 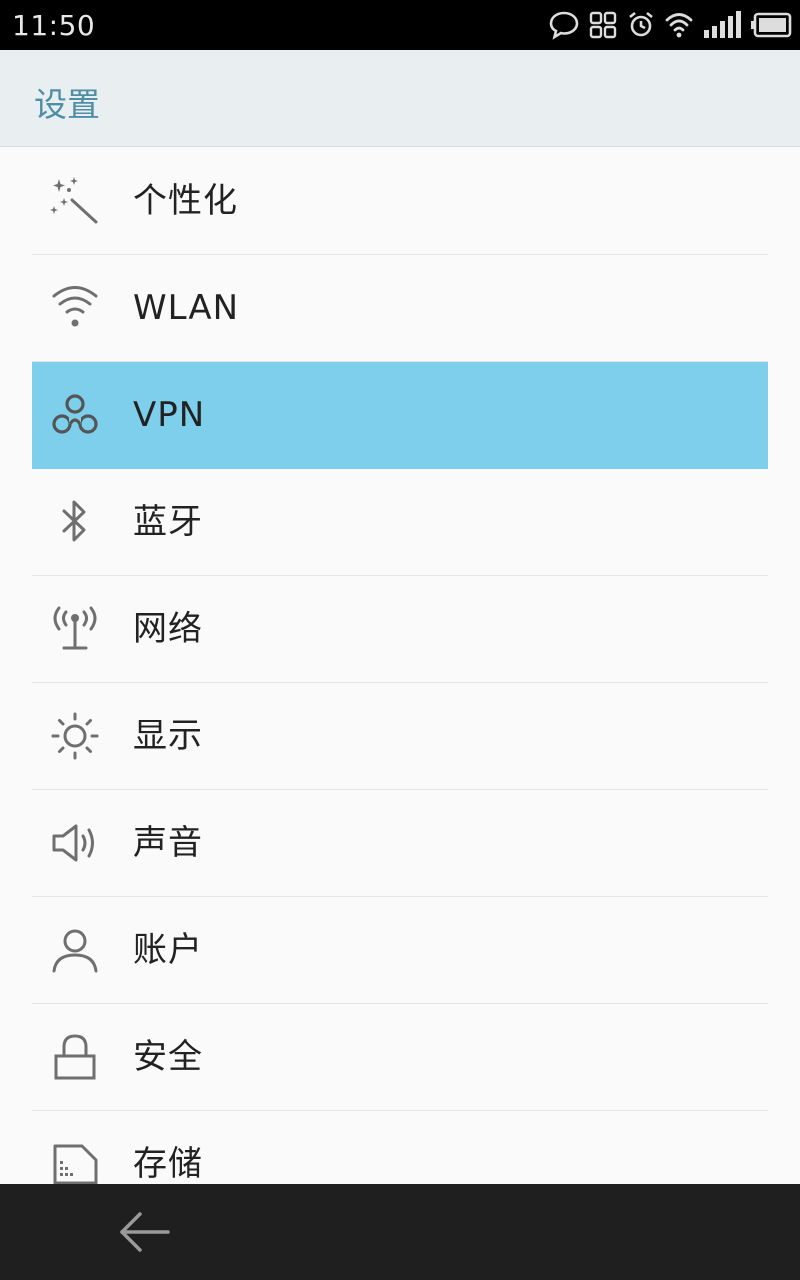 I want to click on settings-item-bluetooth: 蓝牙, so click(x=400, y=522).